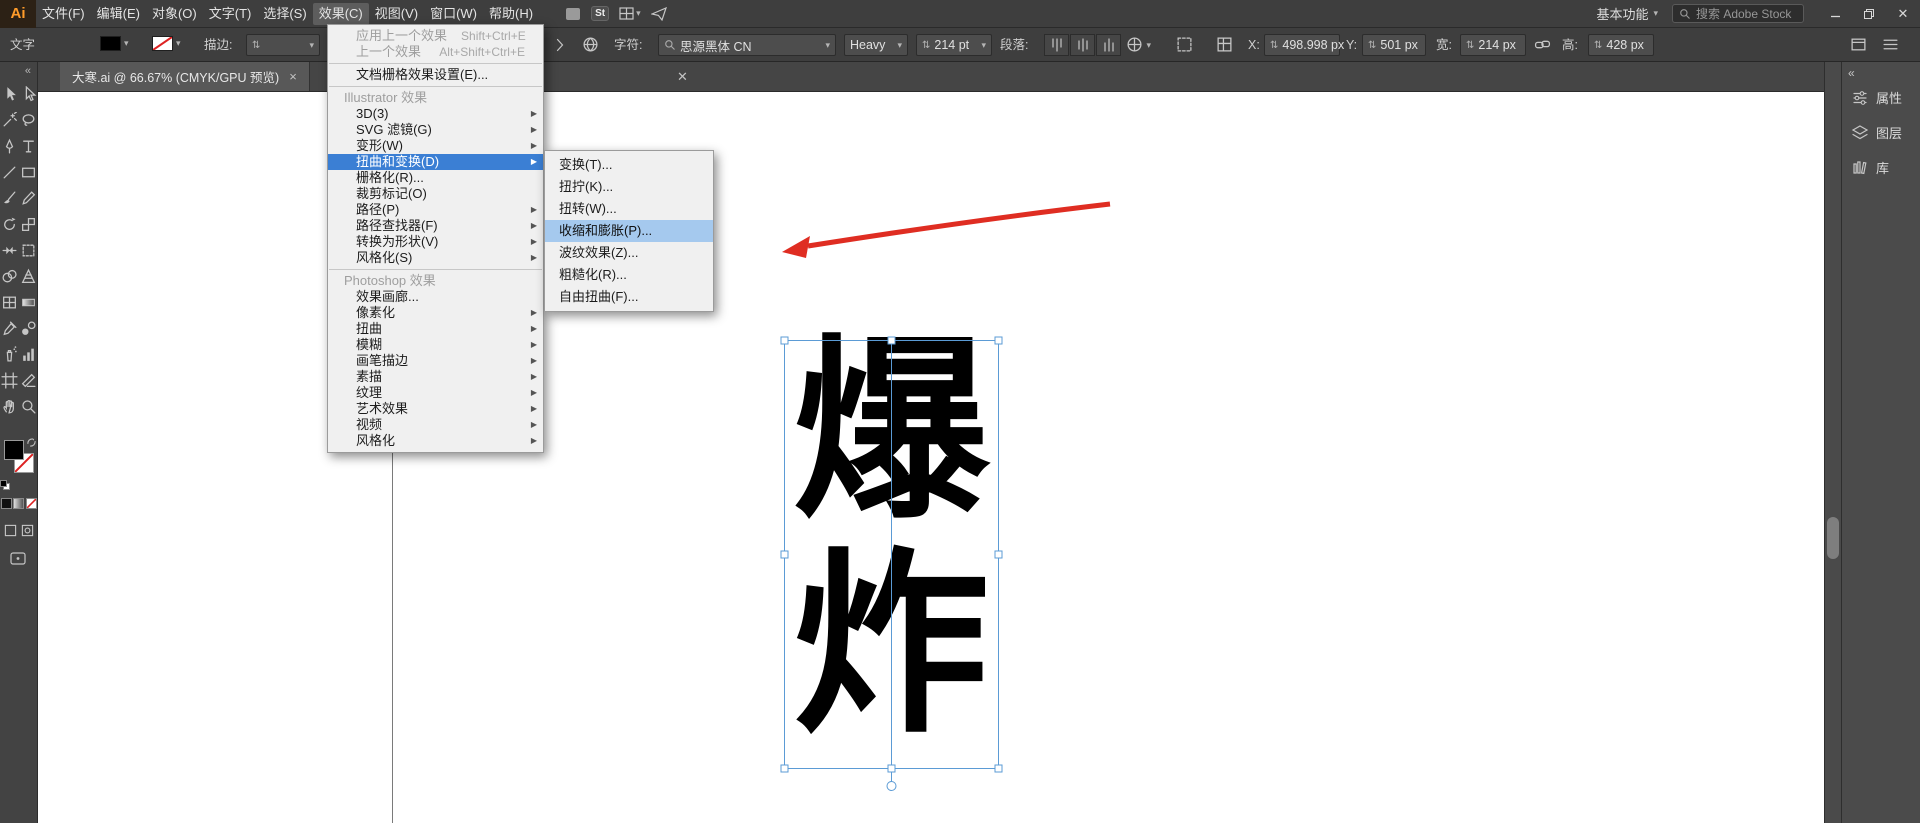  I want to click on rotate-tool, so click(9, 224).